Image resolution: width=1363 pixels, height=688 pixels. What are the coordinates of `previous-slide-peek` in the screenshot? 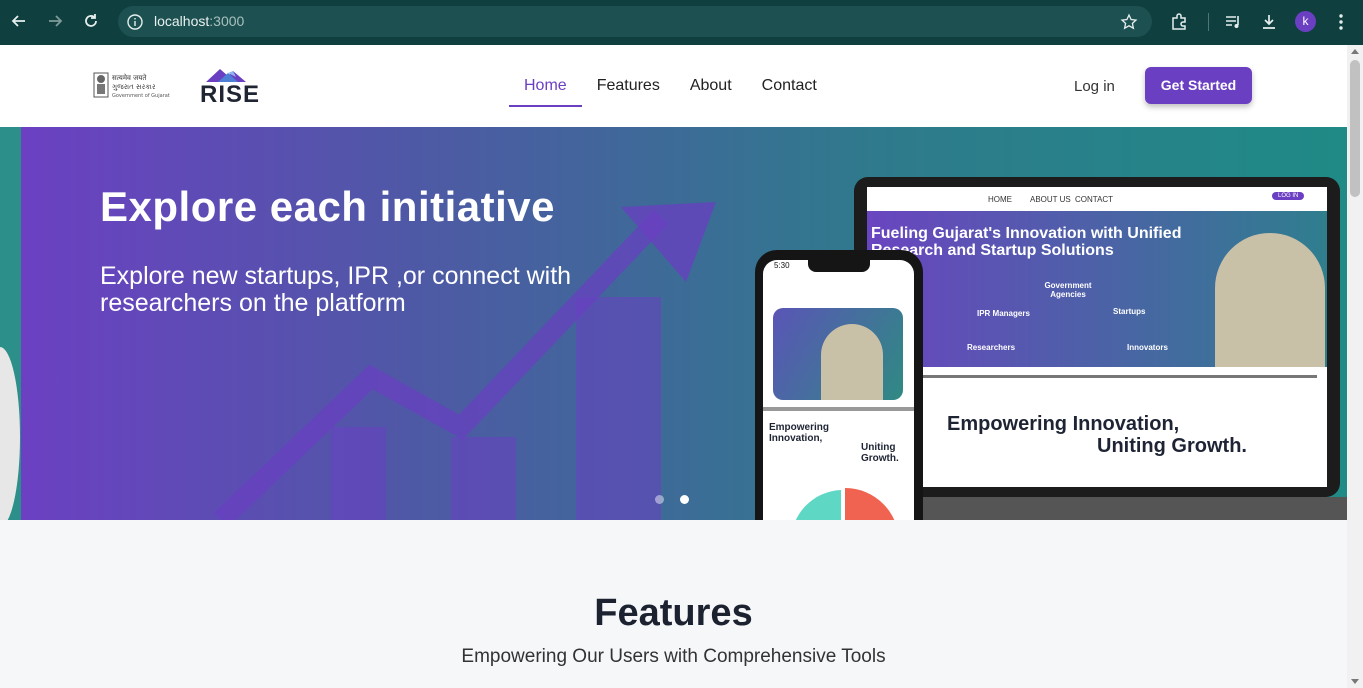 It's located at (10, 323).